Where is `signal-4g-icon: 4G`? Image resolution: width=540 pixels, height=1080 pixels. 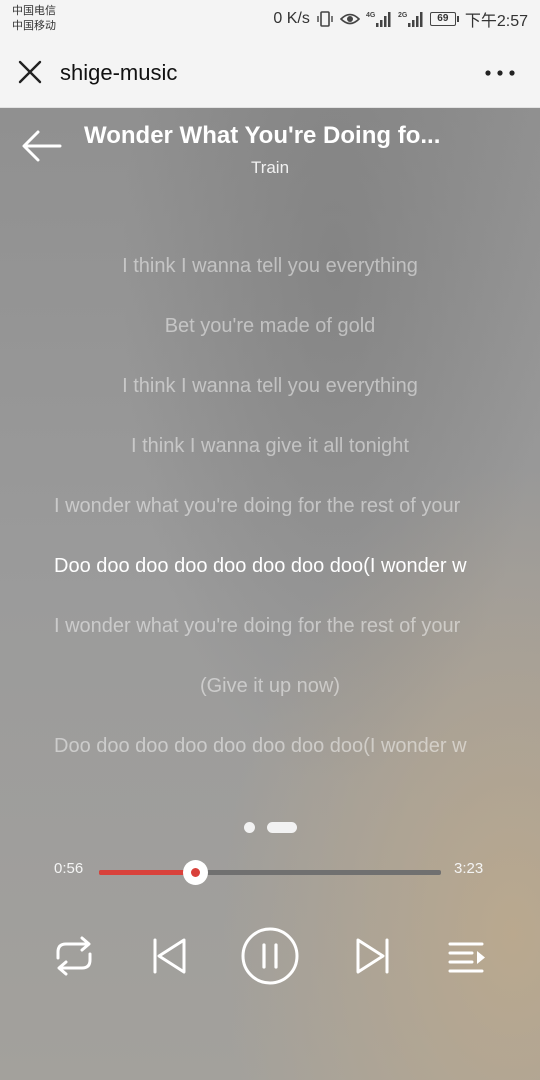
signal-4g-icon: 4G is located at coordinates (378, 19).